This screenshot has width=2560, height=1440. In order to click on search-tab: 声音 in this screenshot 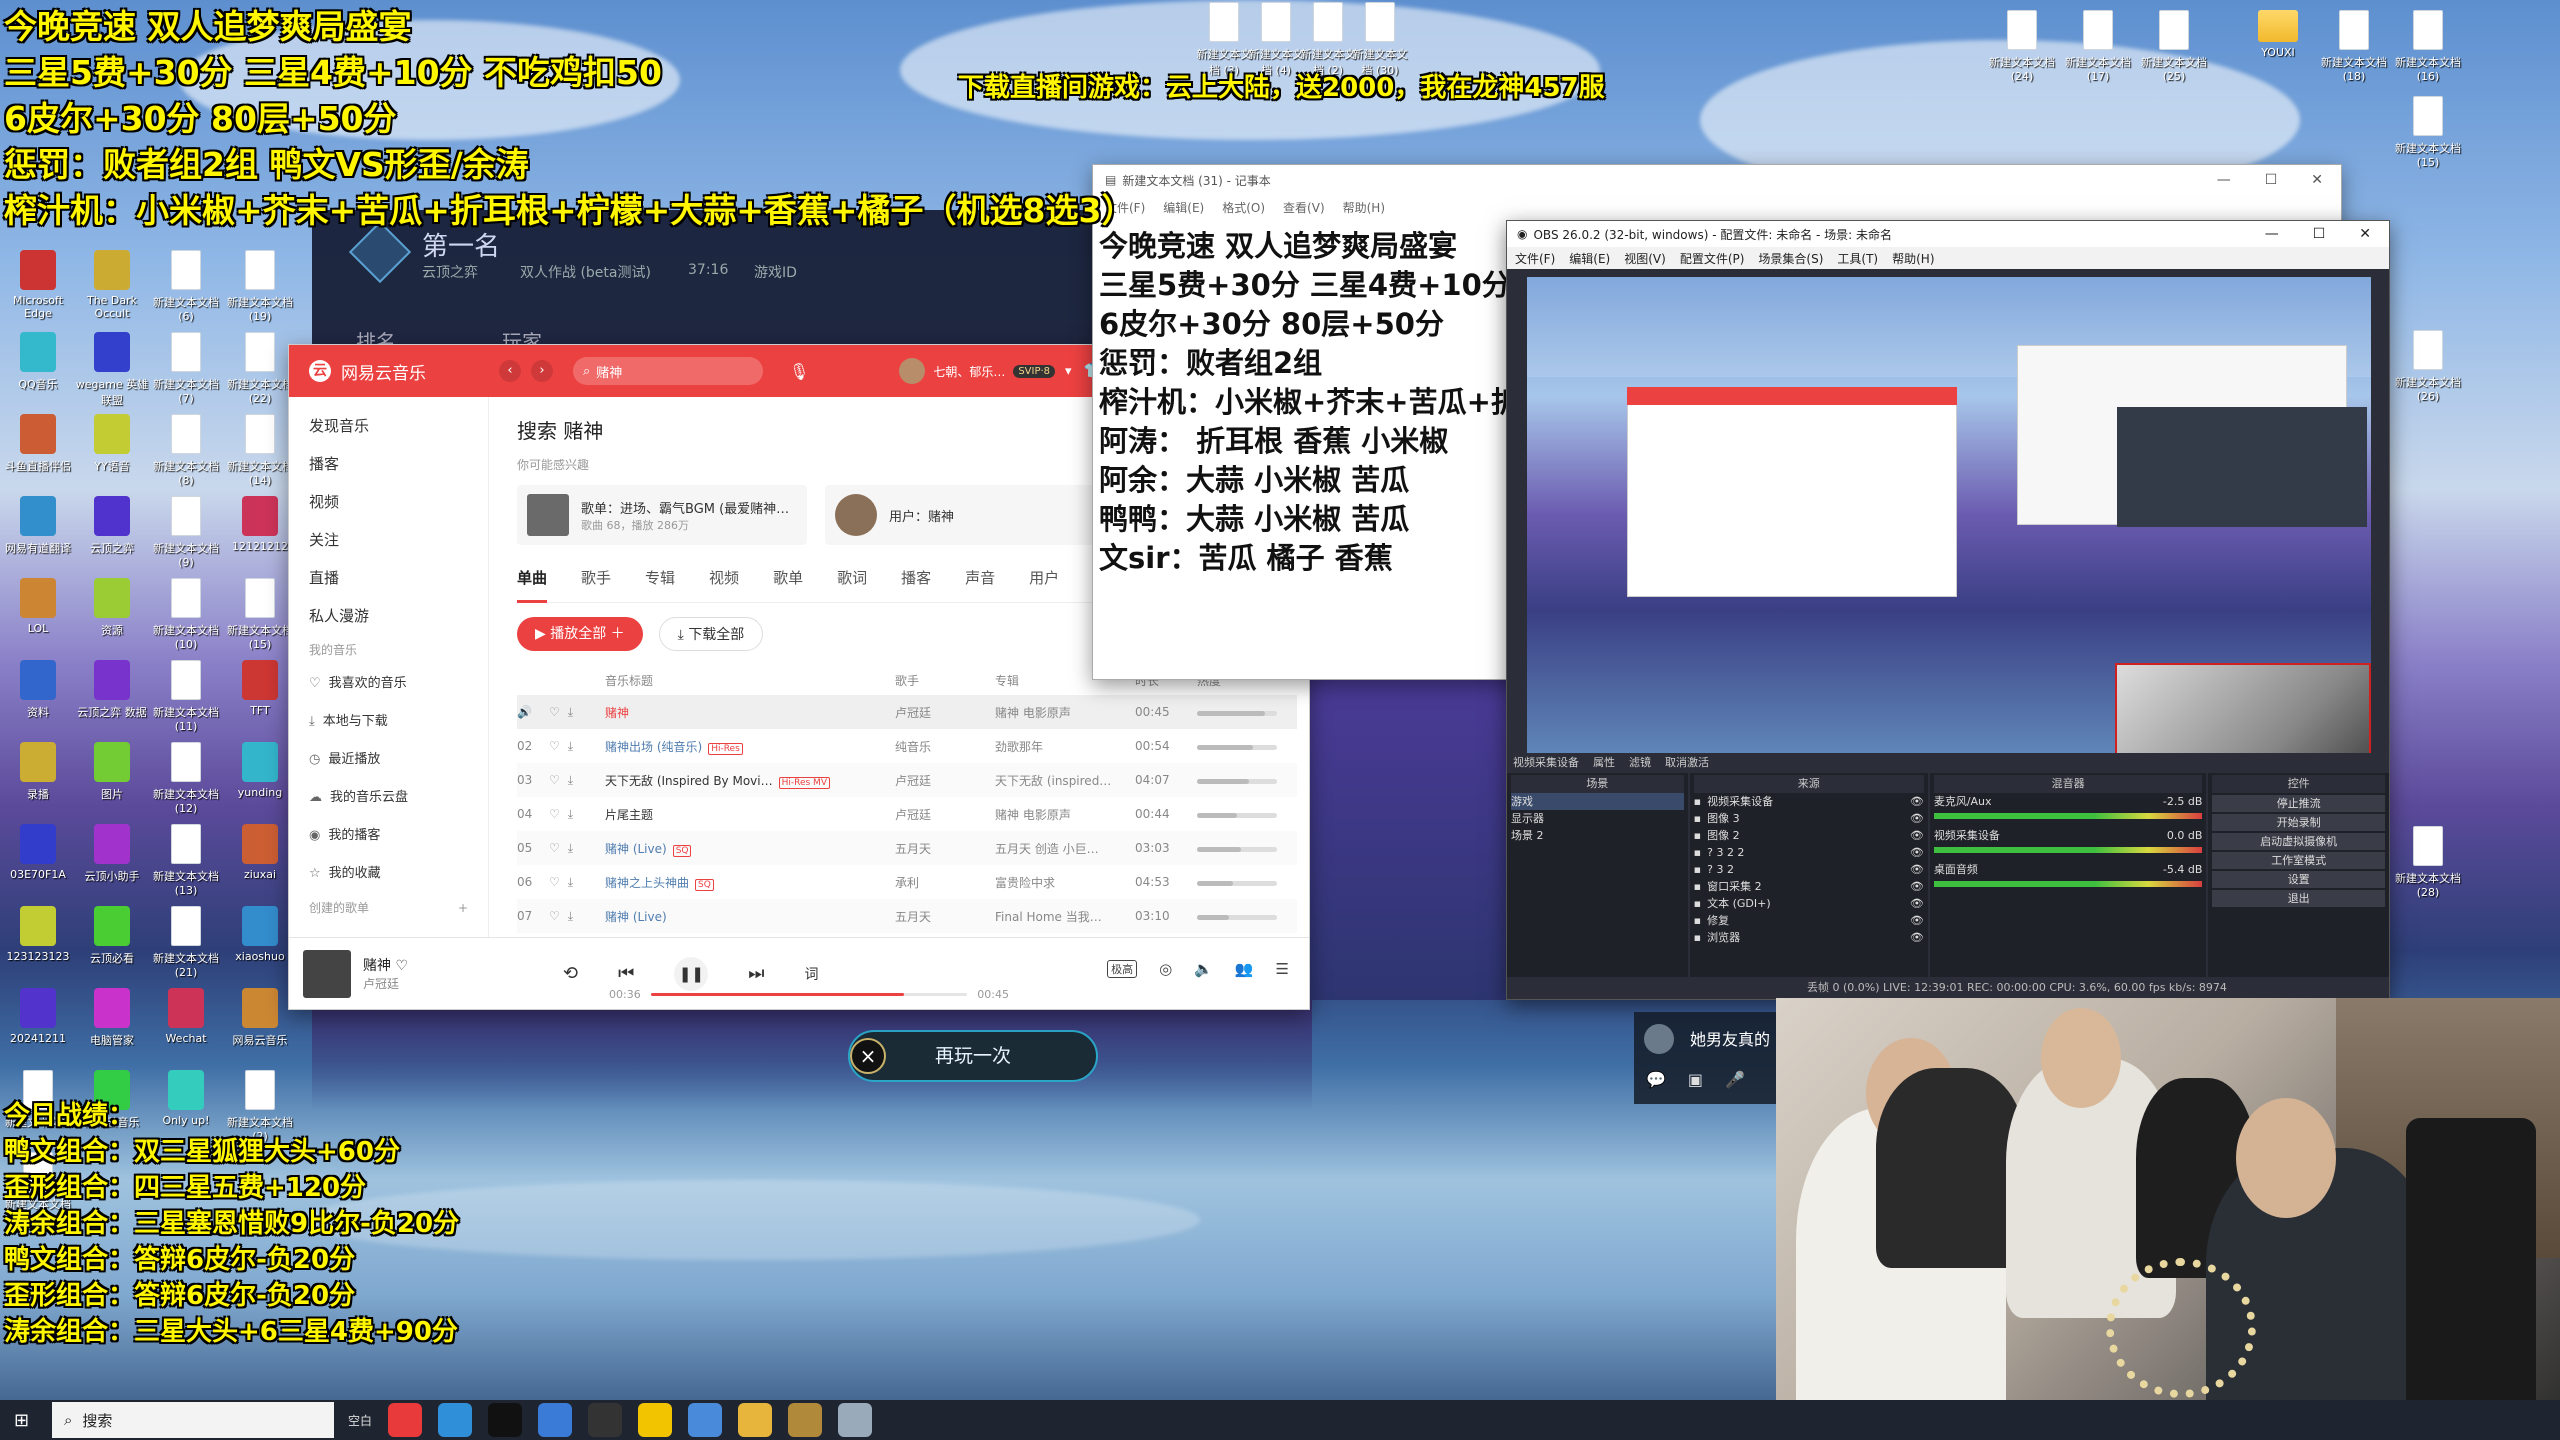, I will do `click(980, 584)`.